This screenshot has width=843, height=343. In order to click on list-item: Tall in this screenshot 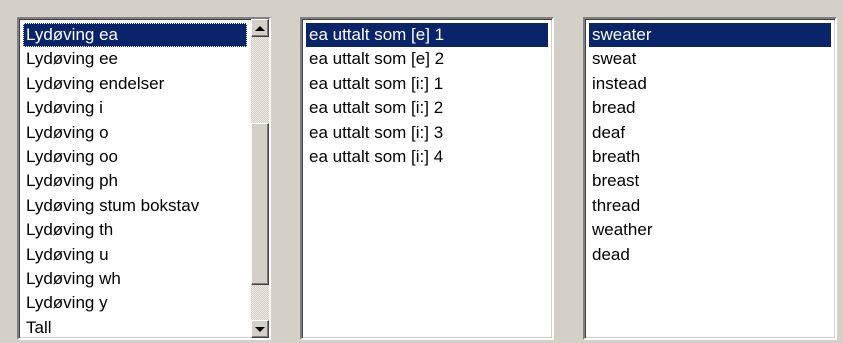, I will do `click(135, 327)`.